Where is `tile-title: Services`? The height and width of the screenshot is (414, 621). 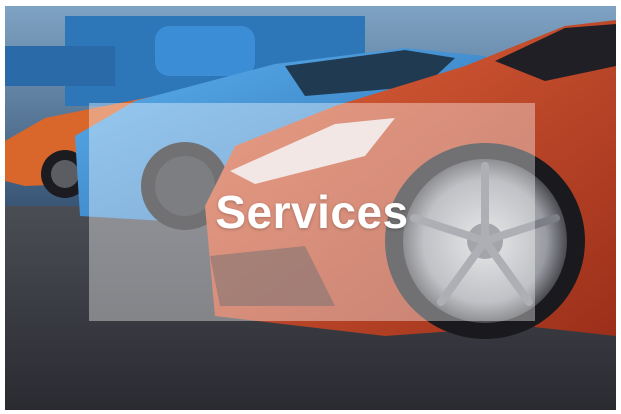 tile-title: Services is located at coordinates (312, 212).